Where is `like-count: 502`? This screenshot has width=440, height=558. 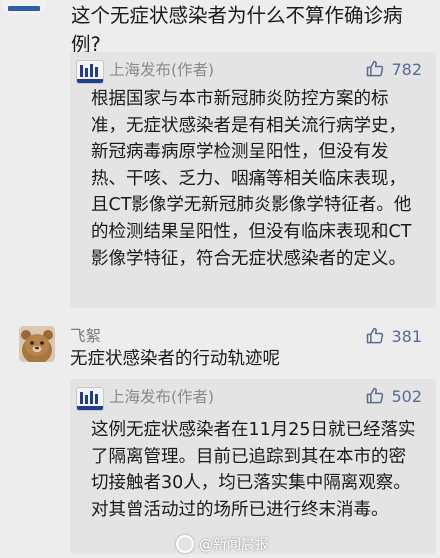 like-count: 502 is located at coordinates (406, 396).